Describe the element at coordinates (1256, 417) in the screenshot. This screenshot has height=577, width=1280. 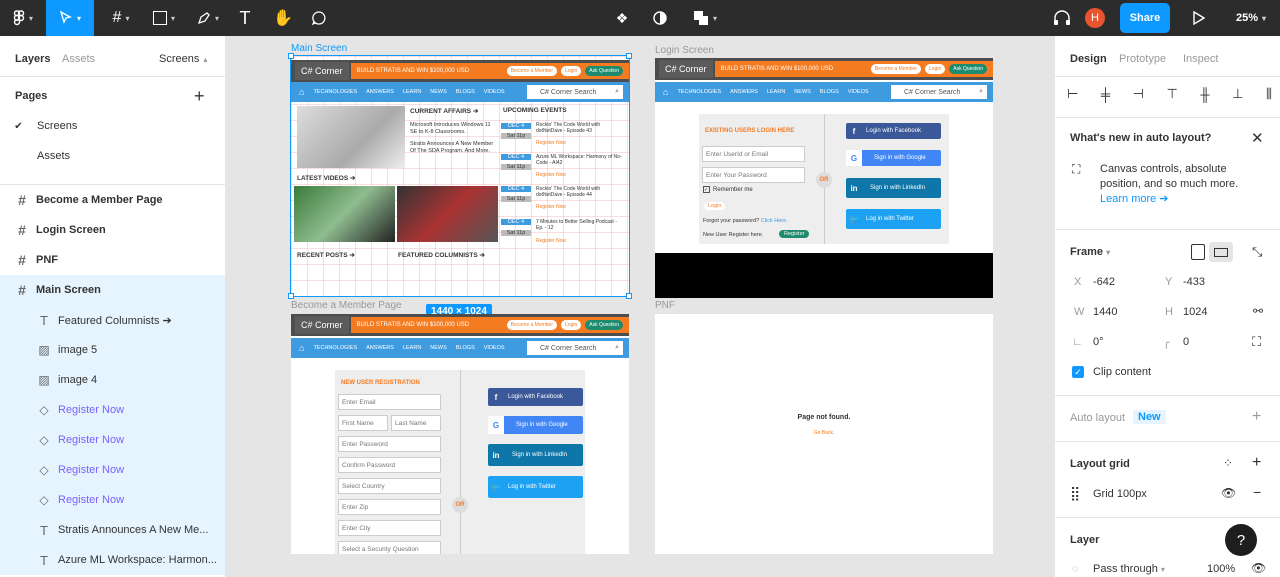
I see `add-auto-layout-icon: +` at that location.